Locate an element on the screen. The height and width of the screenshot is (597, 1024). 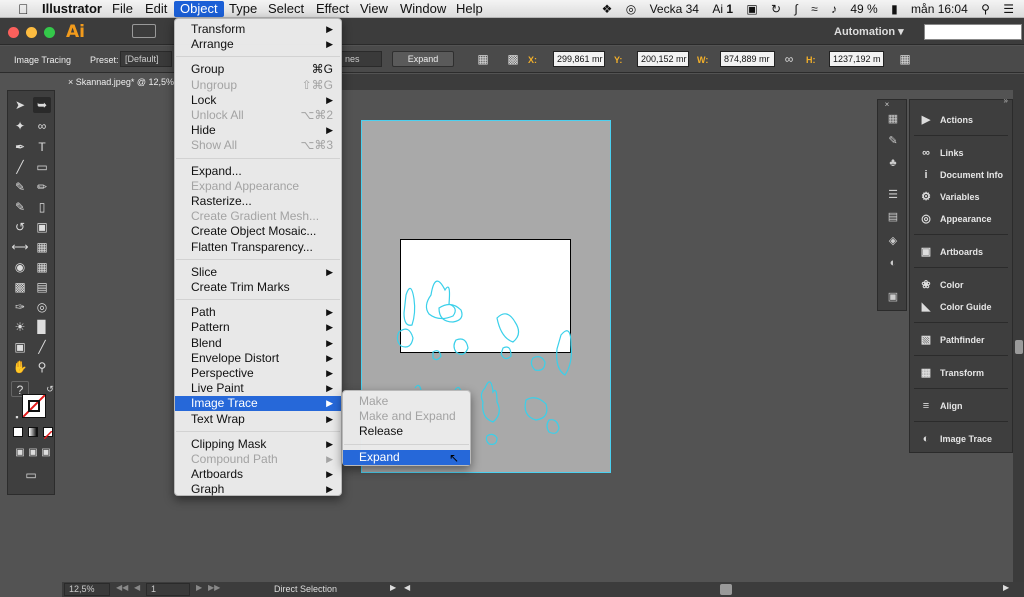
workspace-switcher: Automation ▾ is located at coordinates (869, 31).